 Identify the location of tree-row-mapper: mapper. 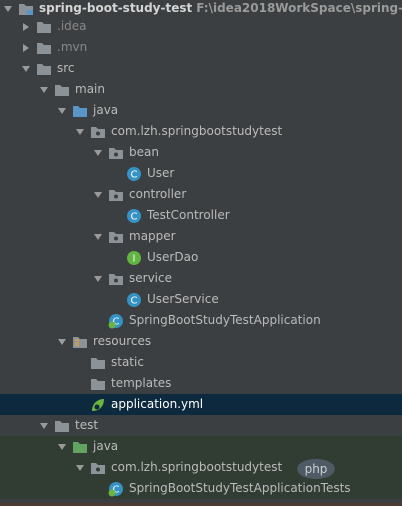
(201, 236).